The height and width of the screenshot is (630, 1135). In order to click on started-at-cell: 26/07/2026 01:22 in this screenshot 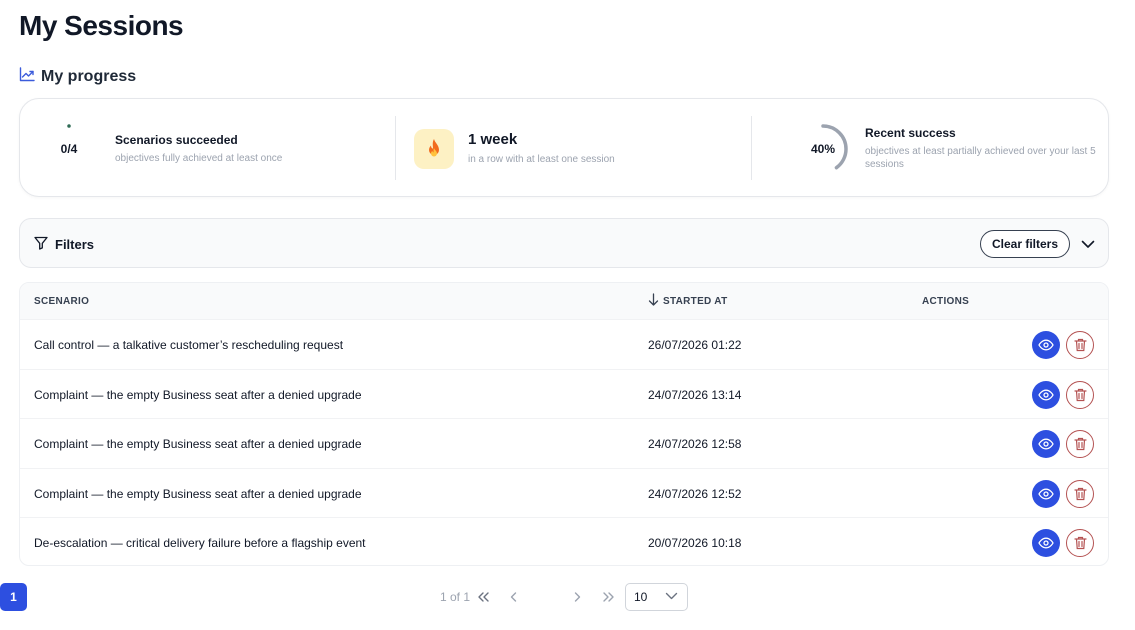, I will do `click(695, 344)`.